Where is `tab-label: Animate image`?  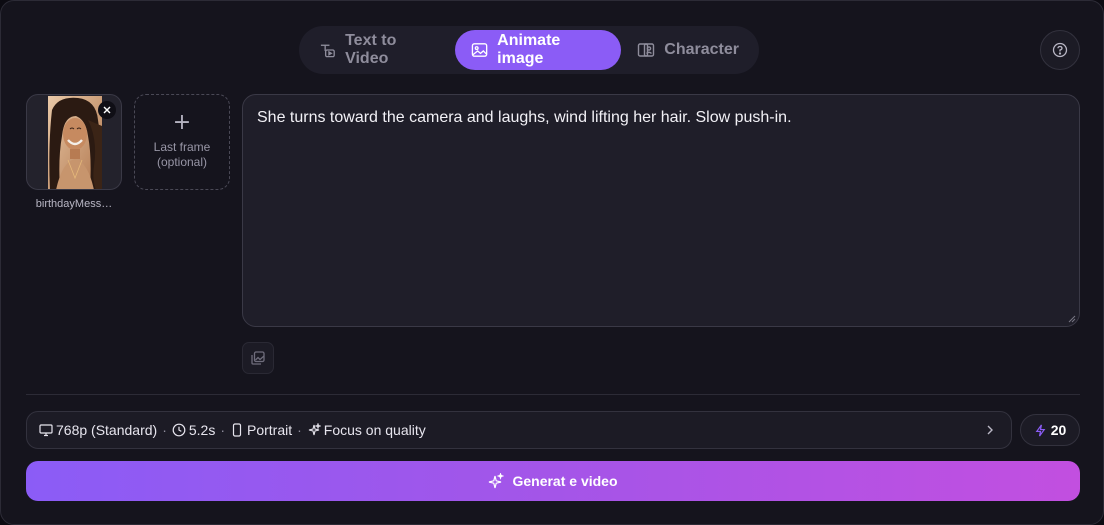
tab-label: Animate image is located at coordinates (529, 49).